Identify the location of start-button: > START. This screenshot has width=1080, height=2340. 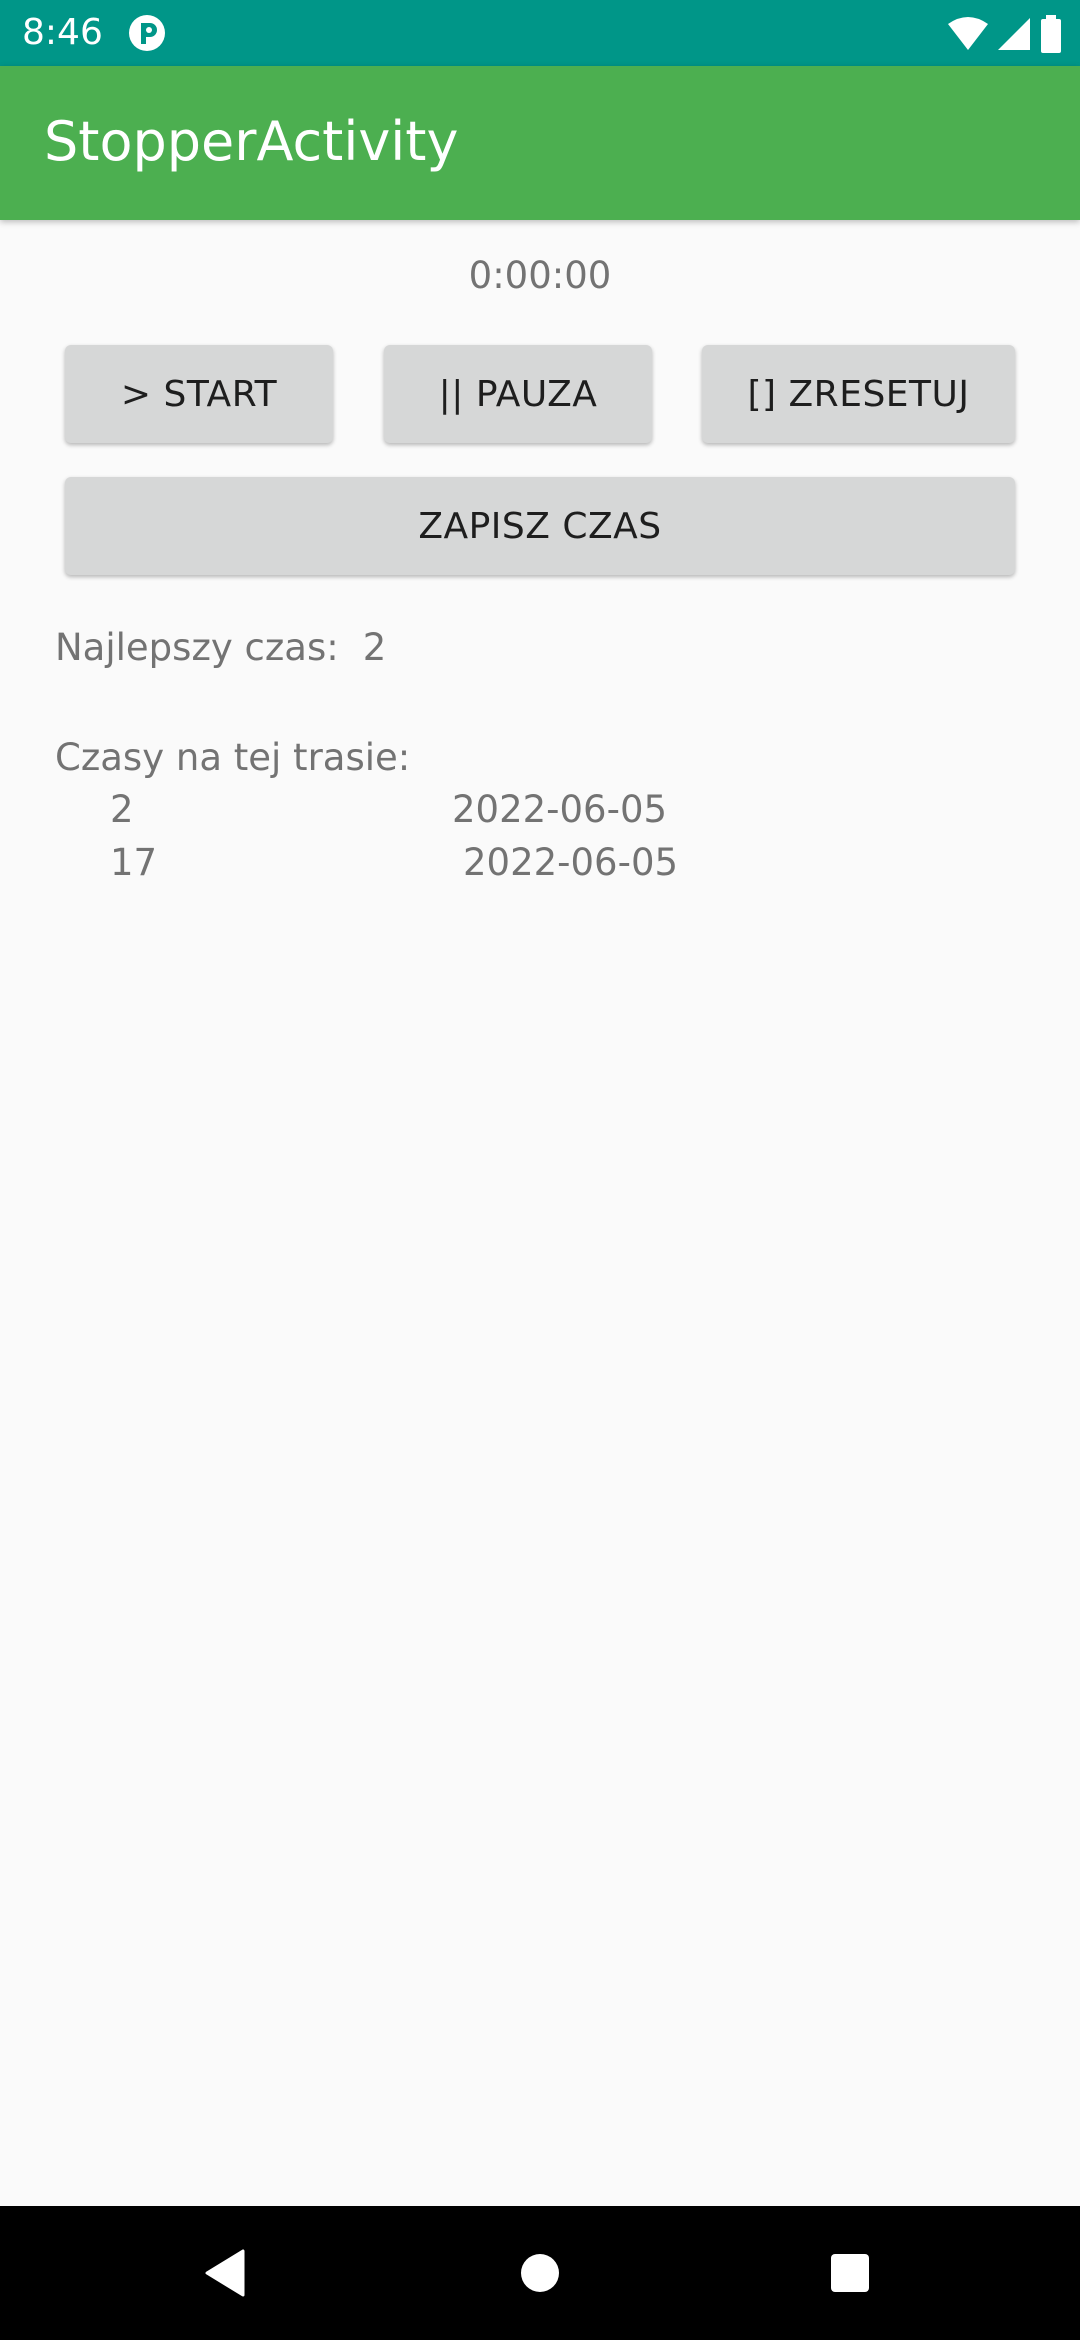
(199, 394).